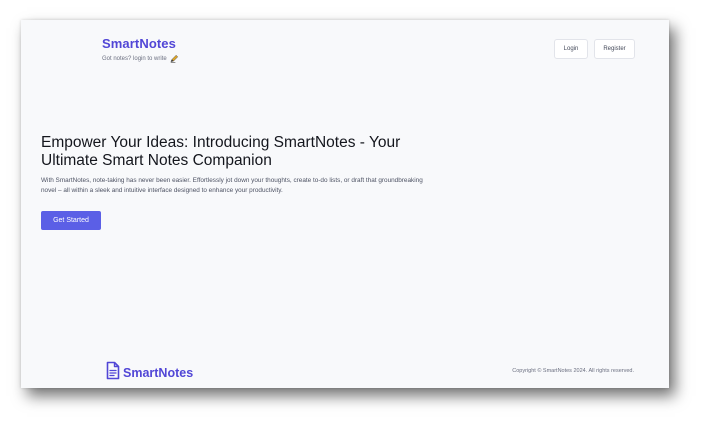 The height and width of the screenshot is (431, 711). What do you see at coordinates (571, 49) in the screenshot?
I see `login-button: Login` at bounding box center [571, 49].